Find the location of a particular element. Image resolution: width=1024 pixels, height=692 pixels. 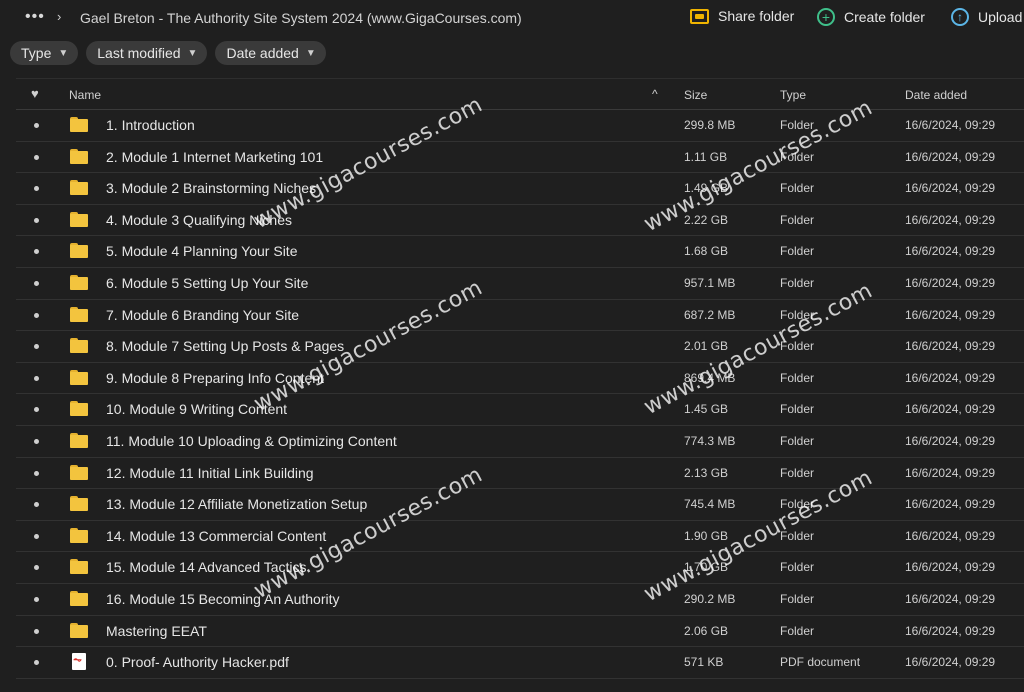

date-added-filter-chip: Date added ▼ is located at coordinates (270, 53).